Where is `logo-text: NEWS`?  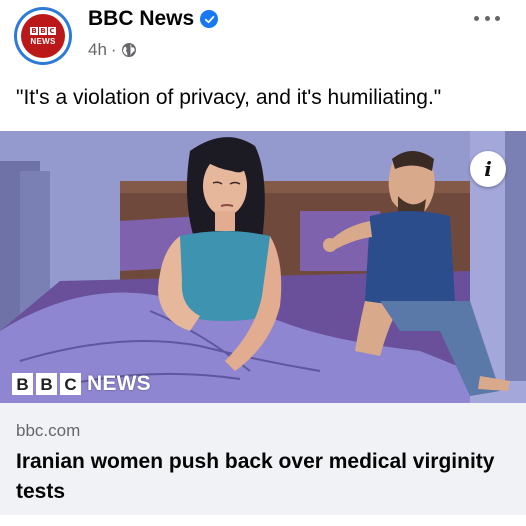 logo-text: NEWS is located at coordinates (43, 41).